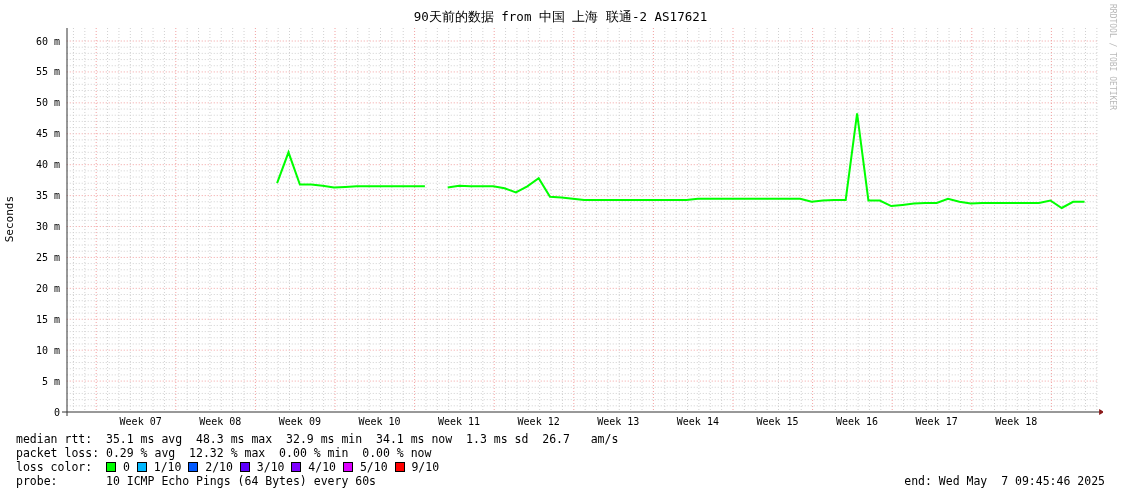 This screenshot has height=494, width=1121. Describe the element at coordinates (47, 72) in the screenshot. I see `y-tick-label: 55 m` at that location.